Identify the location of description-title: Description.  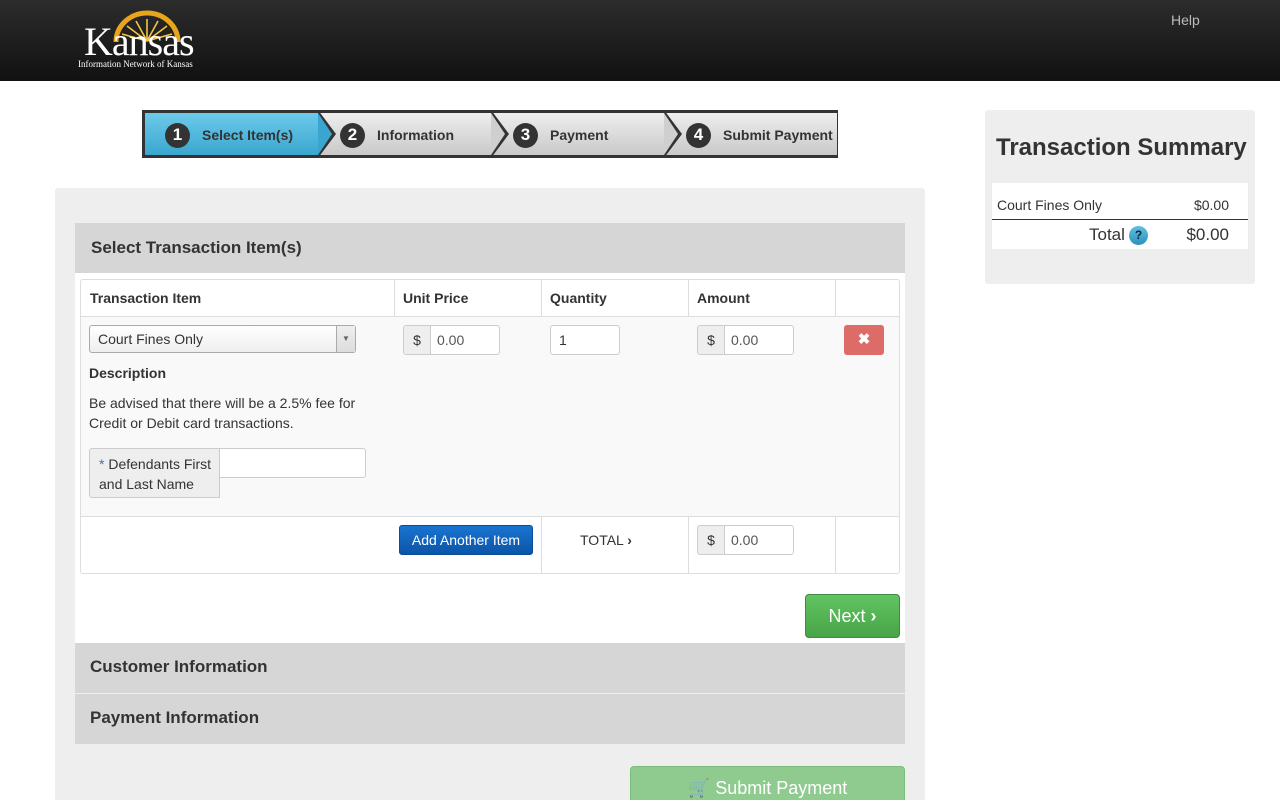
(128, 373).